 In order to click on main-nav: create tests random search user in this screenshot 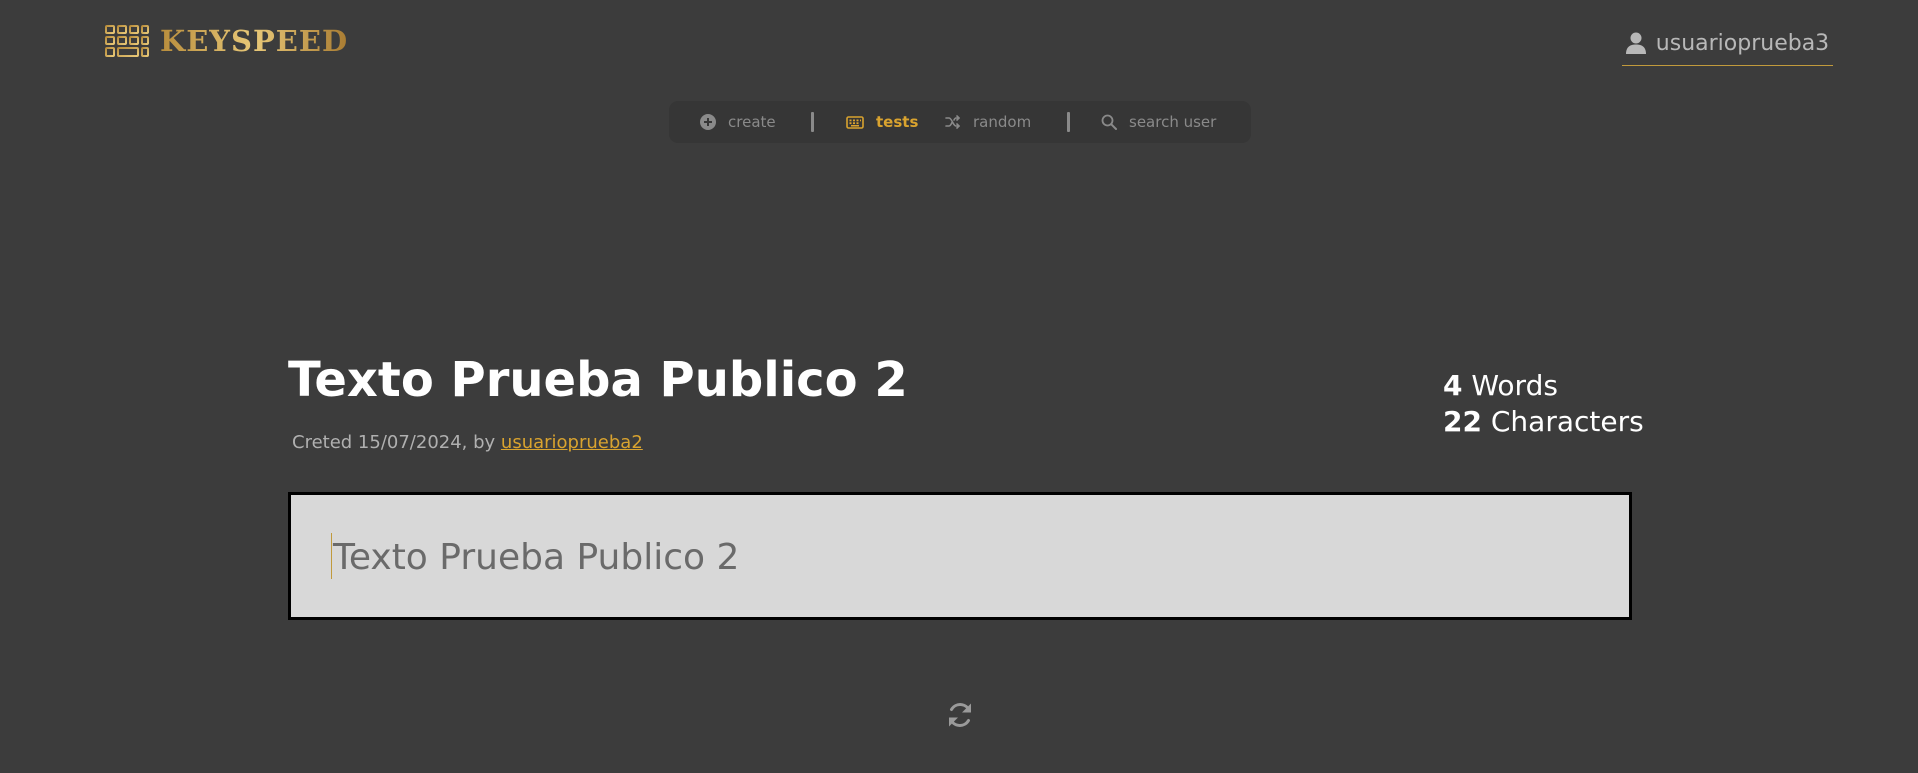, I will do `click(960, 122)`.